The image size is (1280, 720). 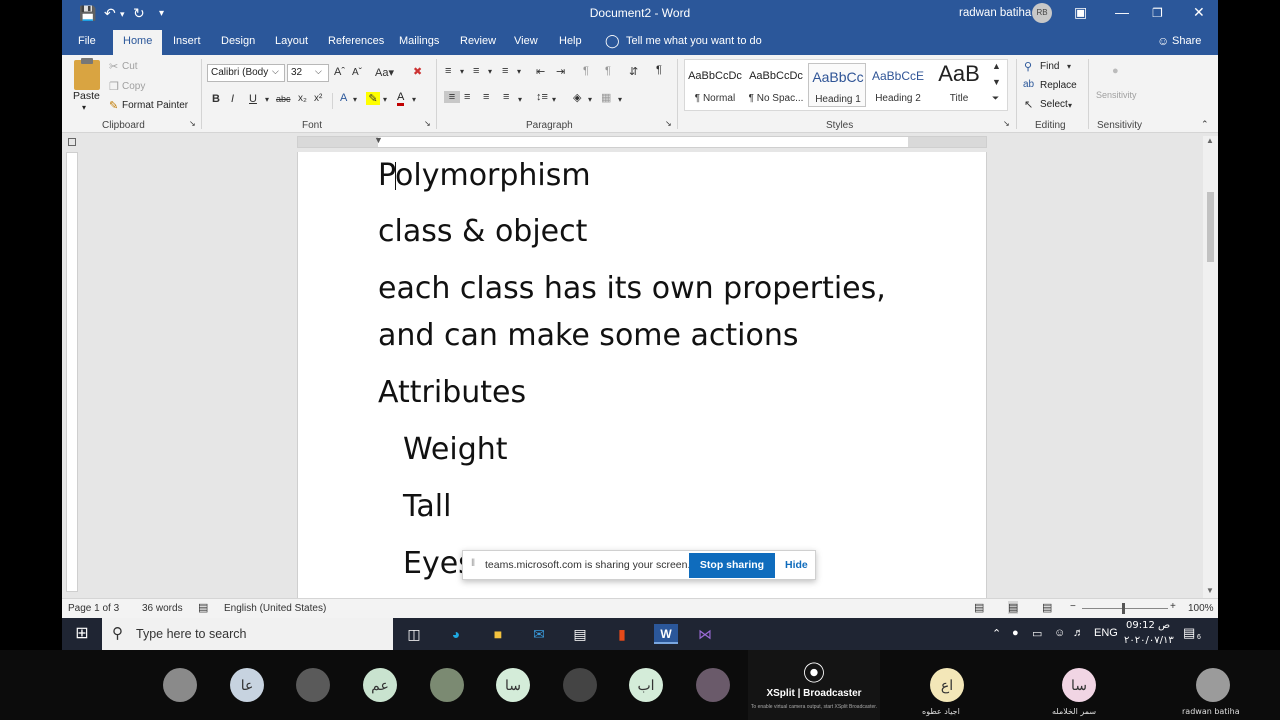 I want to click on align-center-icon: ≡, so click(x=467, y=97).